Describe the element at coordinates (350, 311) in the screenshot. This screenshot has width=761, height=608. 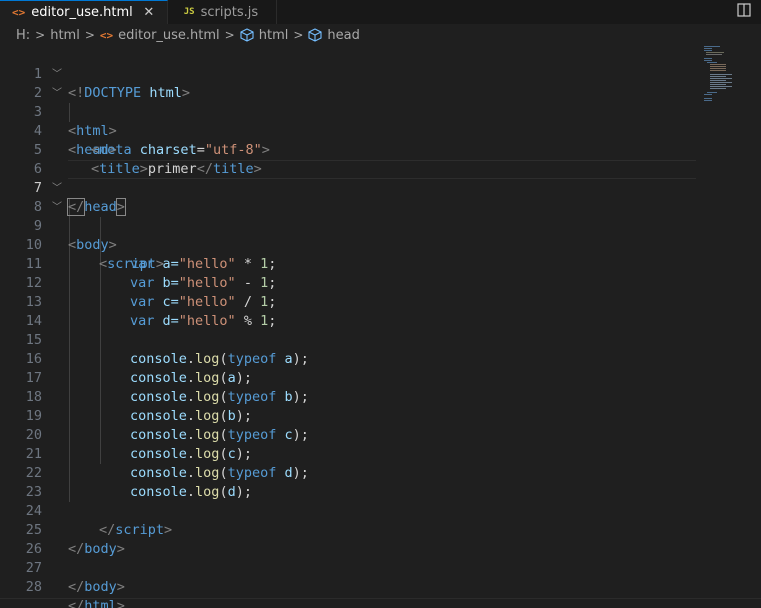
I see `code-line: 14` at that location.